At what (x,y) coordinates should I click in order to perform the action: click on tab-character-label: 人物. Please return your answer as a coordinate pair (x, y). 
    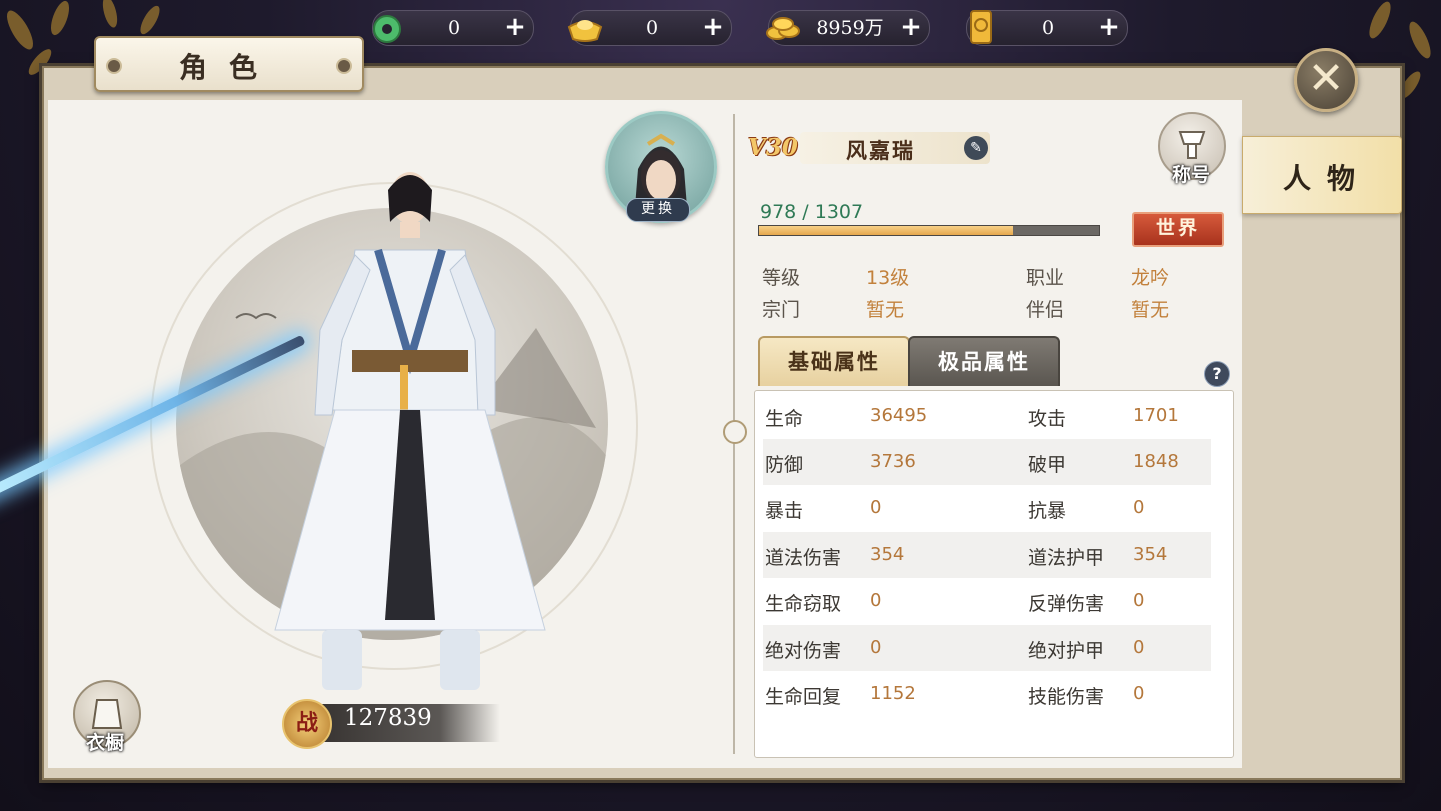
    Looking at the image, I should click on (1327, 178).